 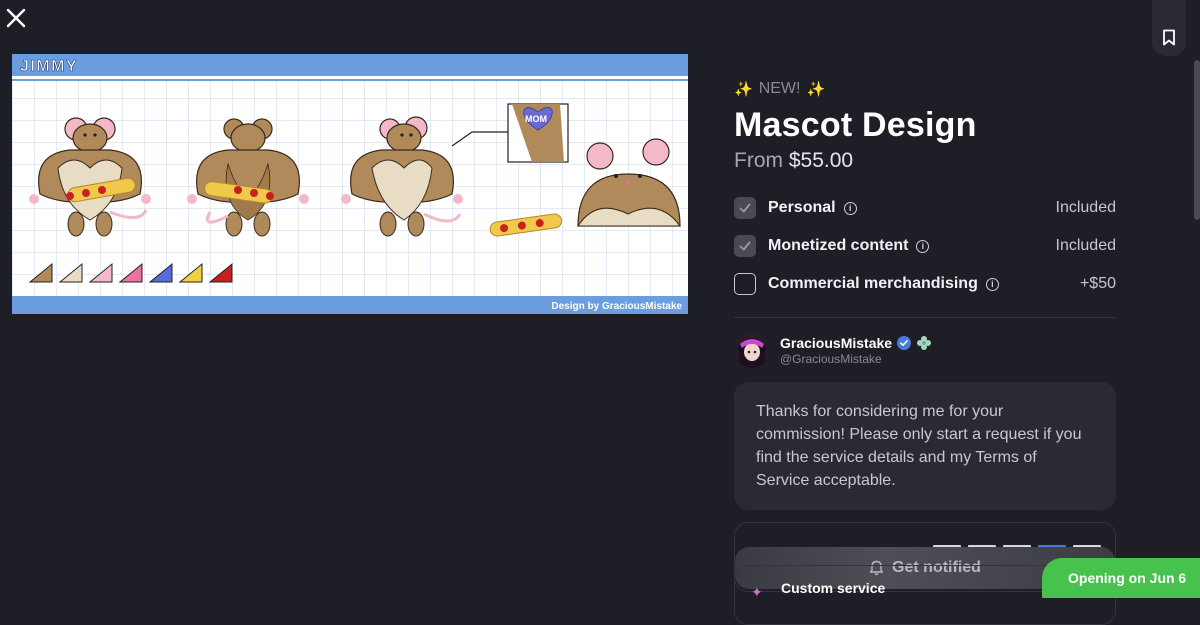 What do you see at coordinates (904, 342) in the screenshot?
I see `verified-icon` at bounding box center [904, 342].